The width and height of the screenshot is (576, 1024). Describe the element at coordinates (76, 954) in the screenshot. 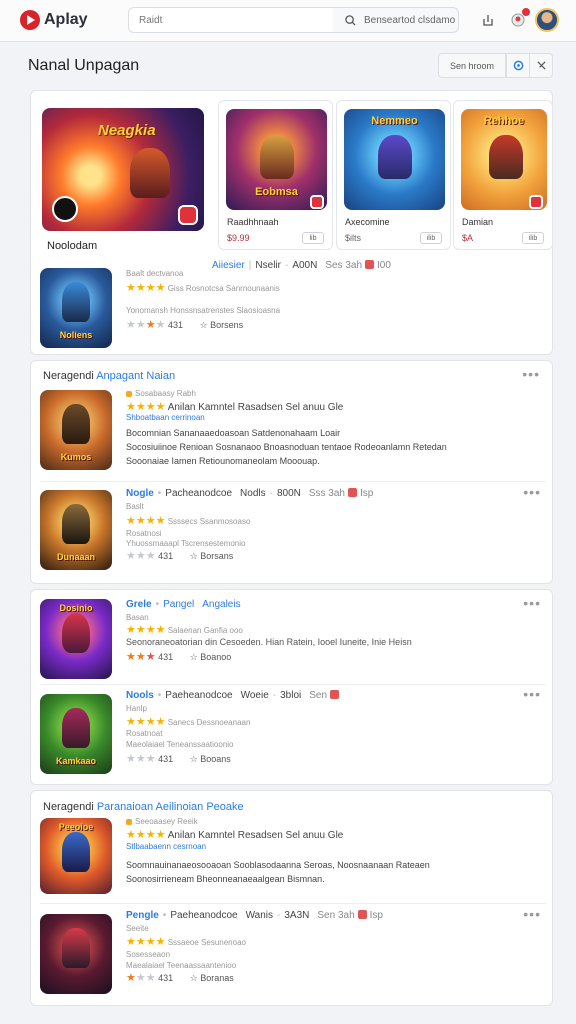

I see `game-icon` at that location.